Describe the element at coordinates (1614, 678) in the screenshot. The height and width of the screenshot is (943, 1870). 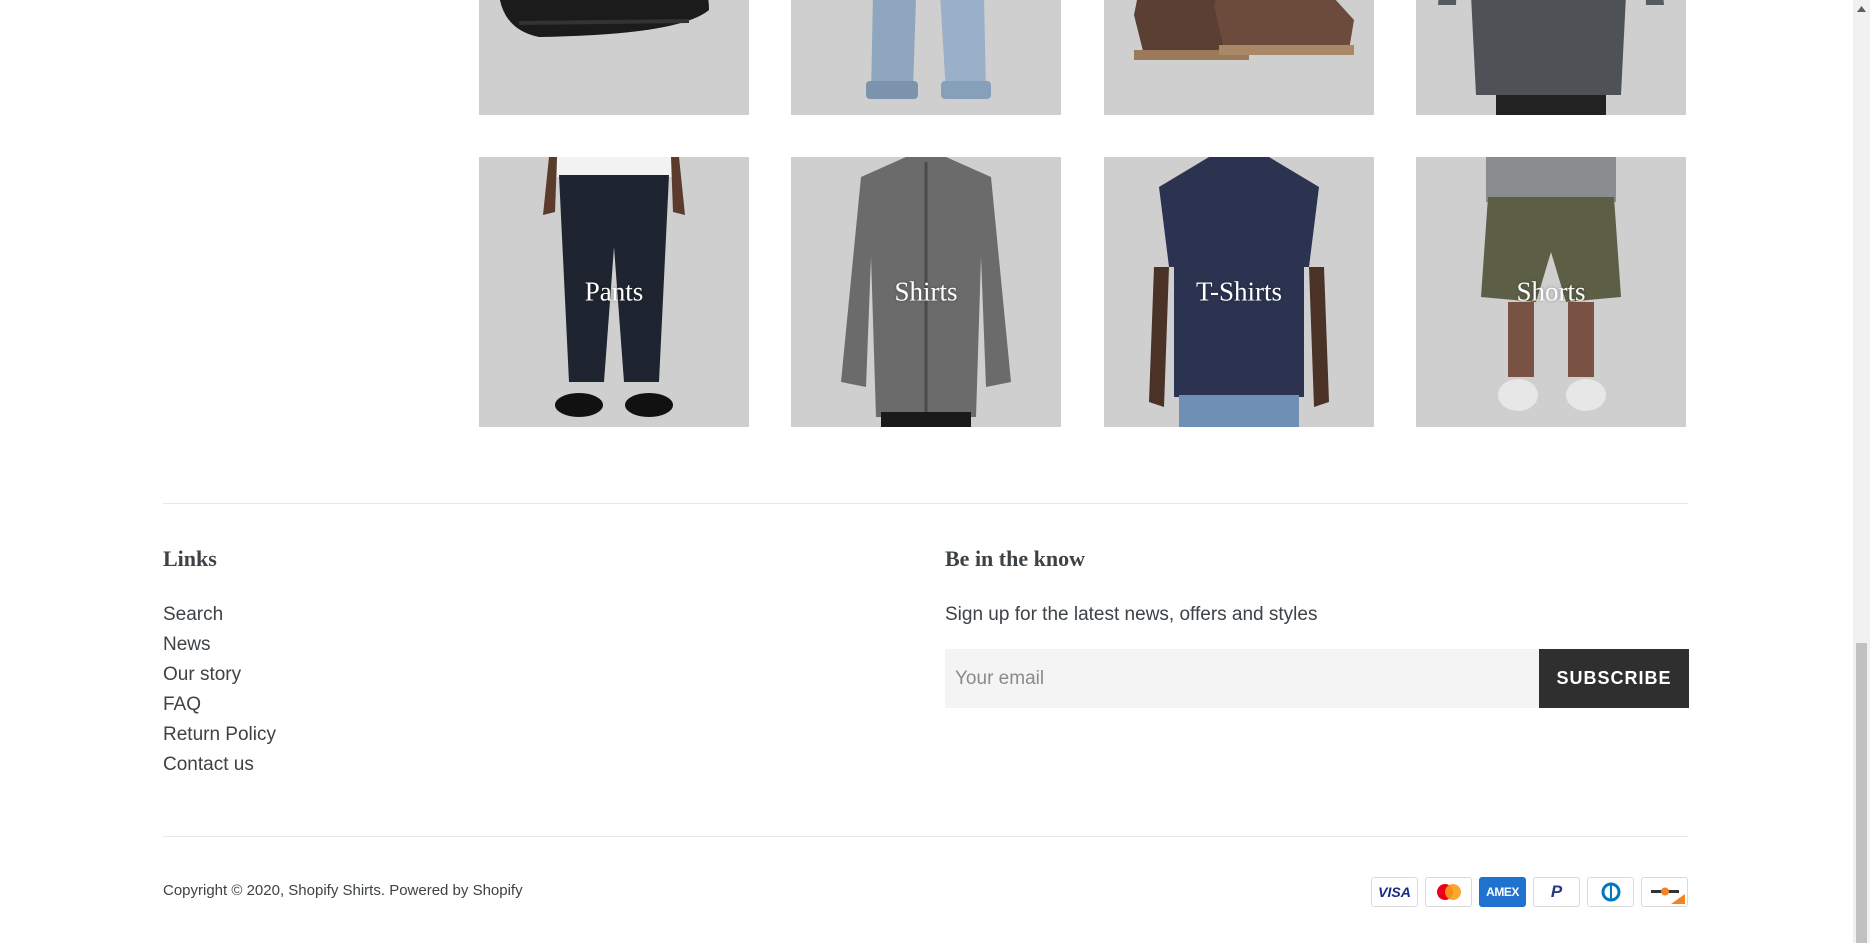
I see `subscribe-button: SUBSCRIBE` at that location.